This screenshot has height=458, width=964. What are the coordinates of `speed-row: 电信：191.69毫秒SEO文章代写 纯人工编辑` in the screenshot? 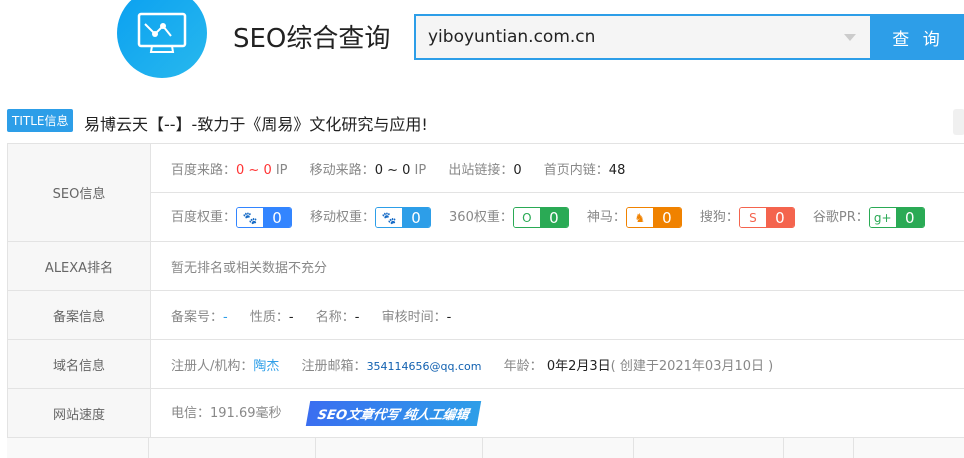 It's located at (557, 413).